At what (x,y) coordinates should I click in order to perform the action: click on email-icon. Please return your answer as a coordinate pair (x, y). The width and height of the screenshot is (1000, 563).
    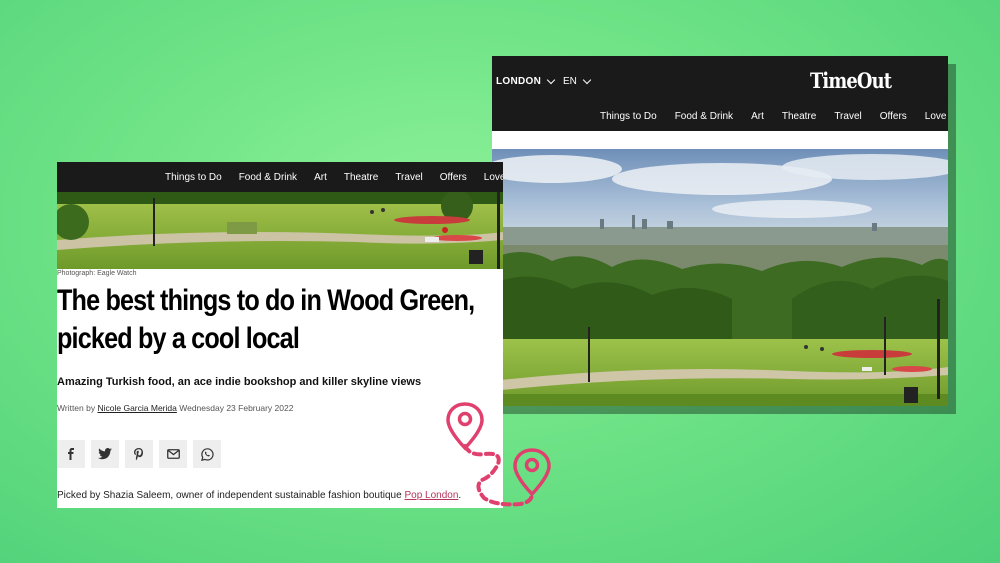
    Looking at the image, I should click on (173, 454).